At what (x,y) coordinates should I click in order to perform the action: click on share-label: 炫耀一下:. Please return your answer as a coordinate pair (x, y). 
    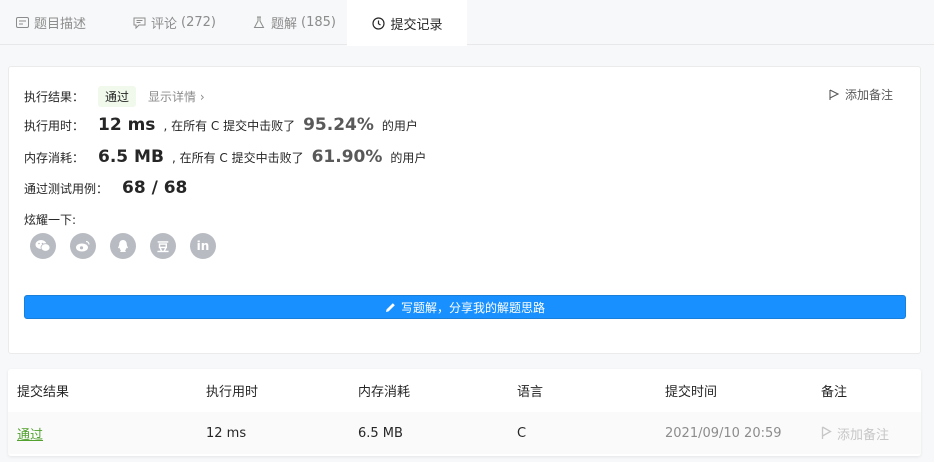
    Looking at the image, I should click on (50, 220).